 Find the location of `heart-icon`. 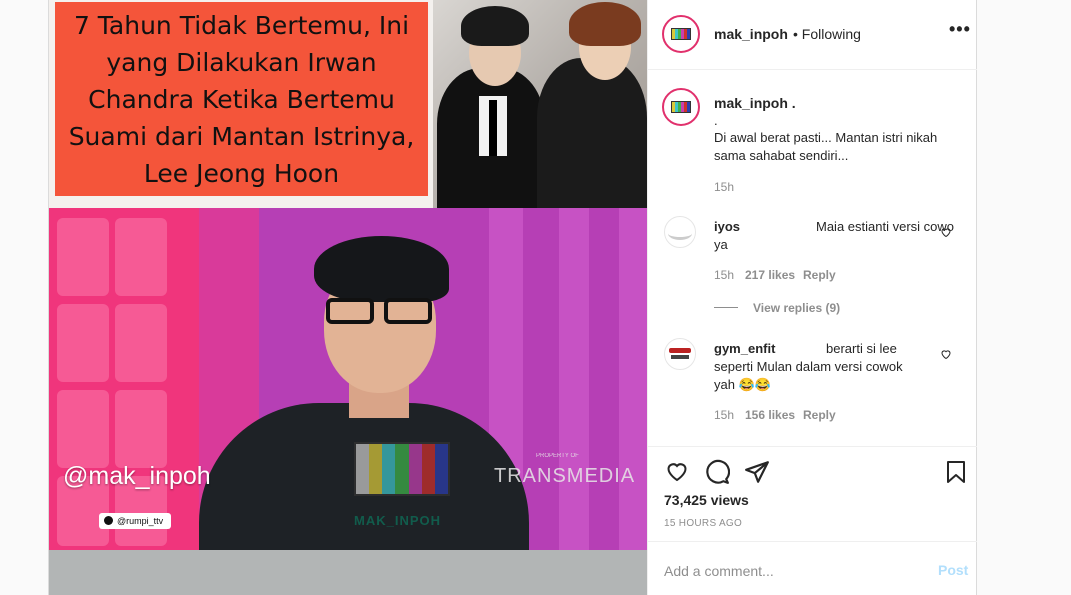

heart-icon is located at coordinates (677, 471).